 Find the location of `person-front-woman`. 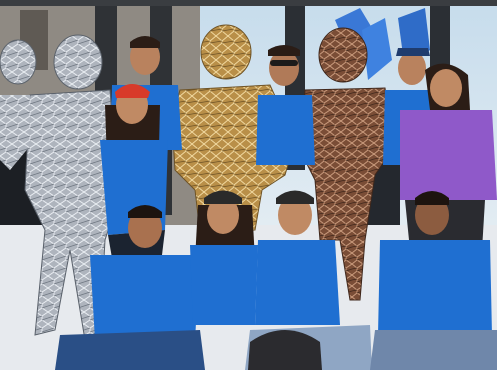

person-front-woman is located at coordinates (224, 257).